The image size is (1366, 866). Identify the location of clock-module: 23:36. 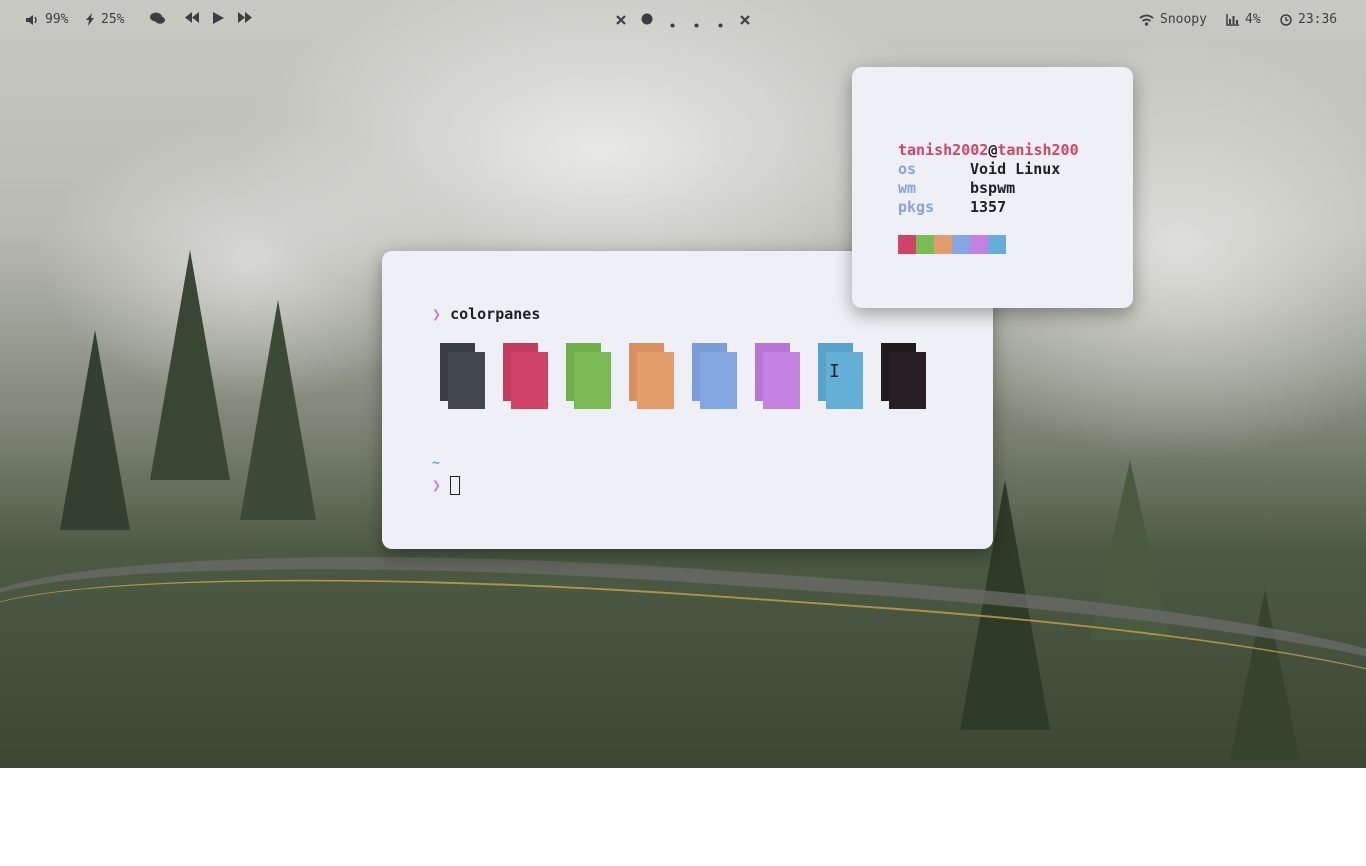
(1308, 19).